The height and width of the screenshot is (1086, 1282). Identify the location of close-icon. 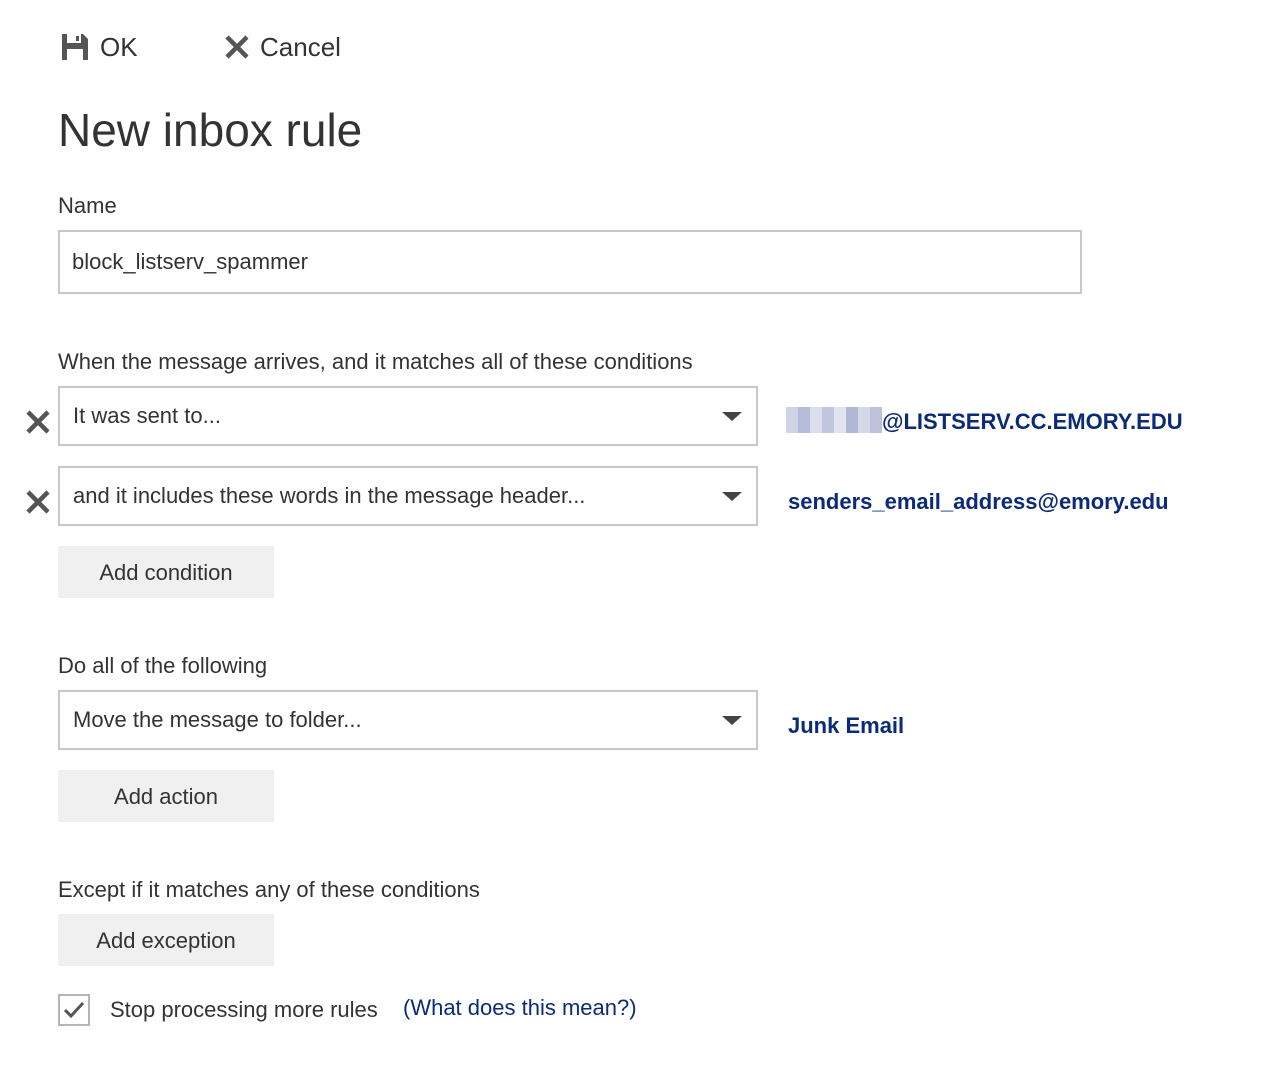
(237, 47).